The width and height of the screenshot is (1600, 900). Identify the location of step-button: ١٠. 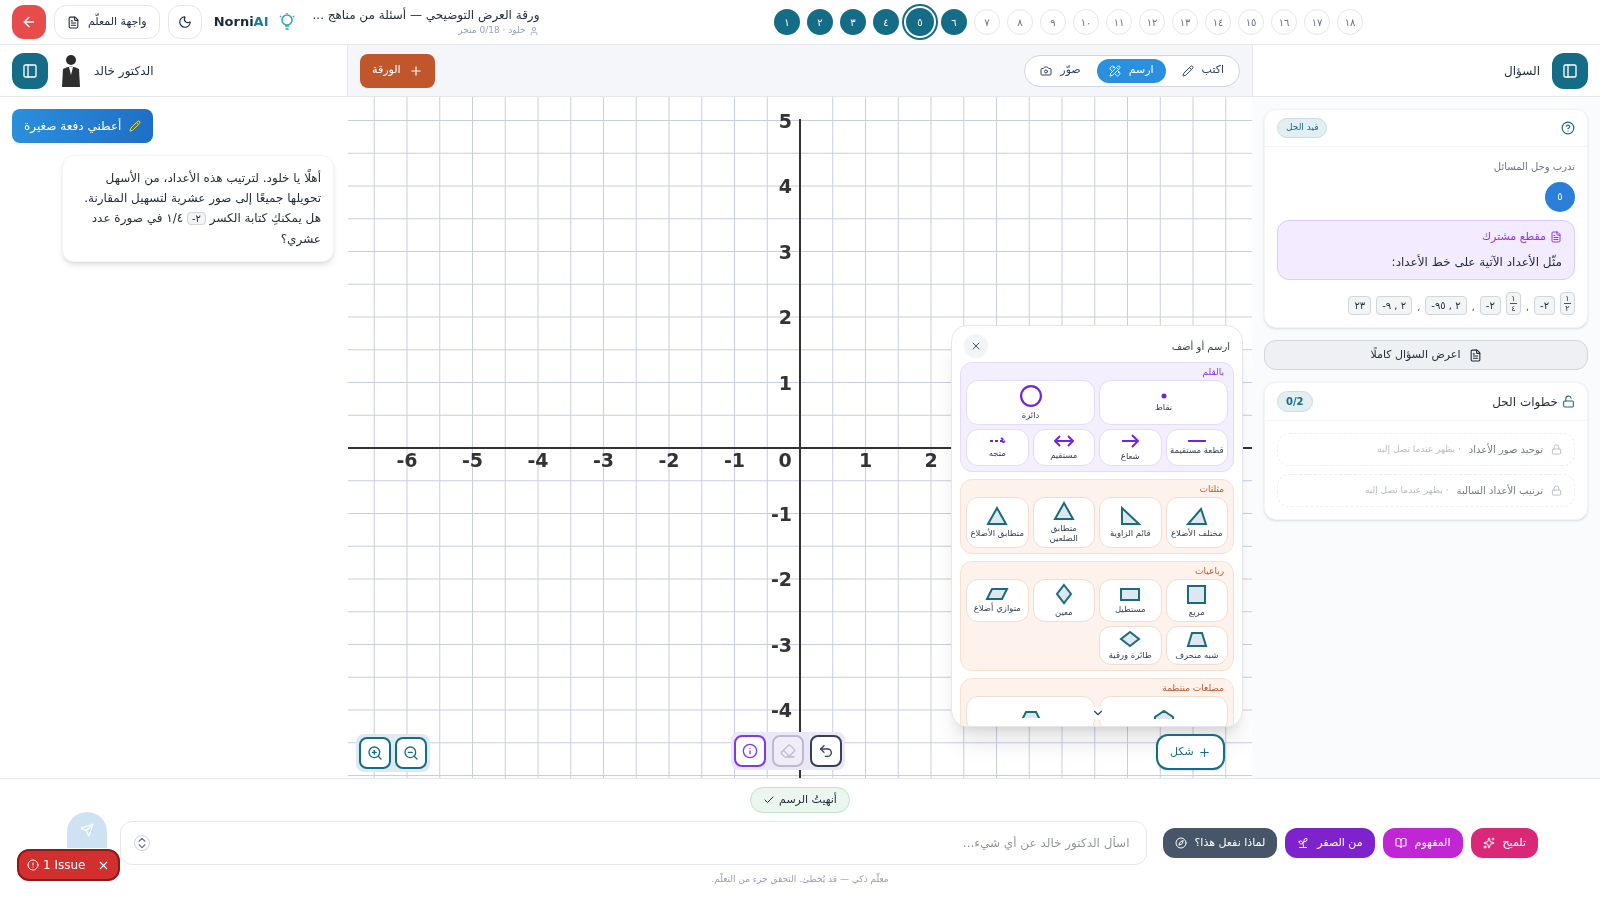
(1086, 22).